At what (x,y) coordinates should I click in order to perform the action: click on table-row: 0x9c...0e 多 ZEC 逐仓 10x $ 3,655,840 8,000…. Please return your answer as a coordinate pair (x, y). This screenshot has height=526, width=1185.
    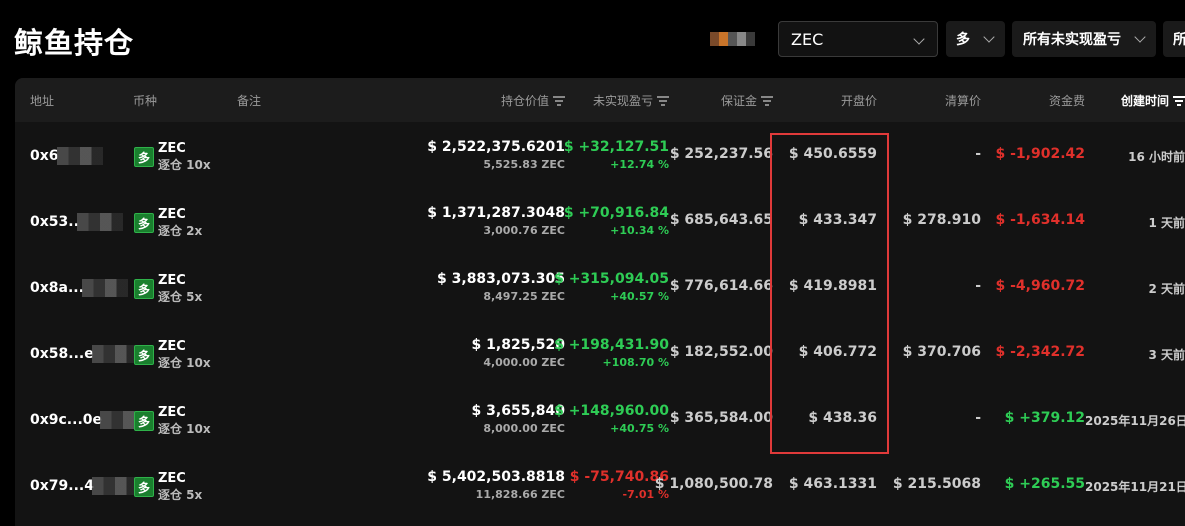
    Looking at the image, I should click on (600, 419).